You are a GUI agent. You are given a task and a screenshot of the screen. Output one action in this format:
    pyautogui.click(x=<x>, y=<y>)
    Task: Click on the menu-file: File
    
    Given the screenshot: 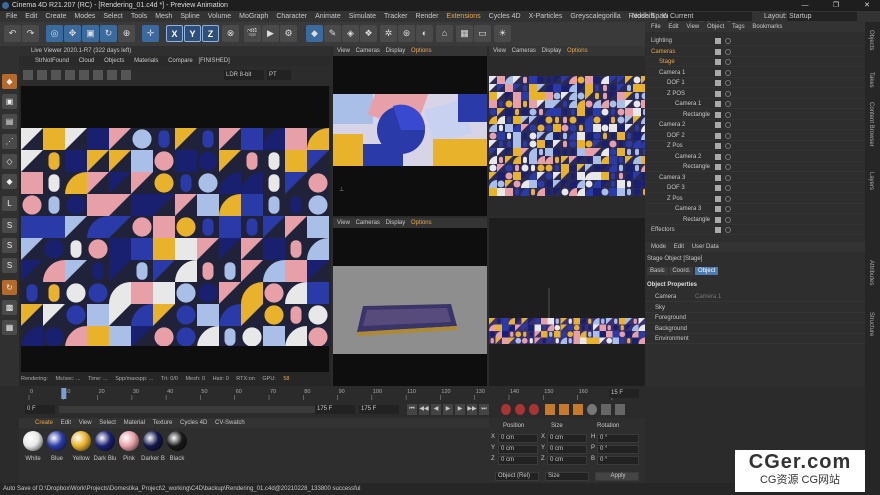 What is the action you would take?
    pyautogui.click(x=11, y=16)
    